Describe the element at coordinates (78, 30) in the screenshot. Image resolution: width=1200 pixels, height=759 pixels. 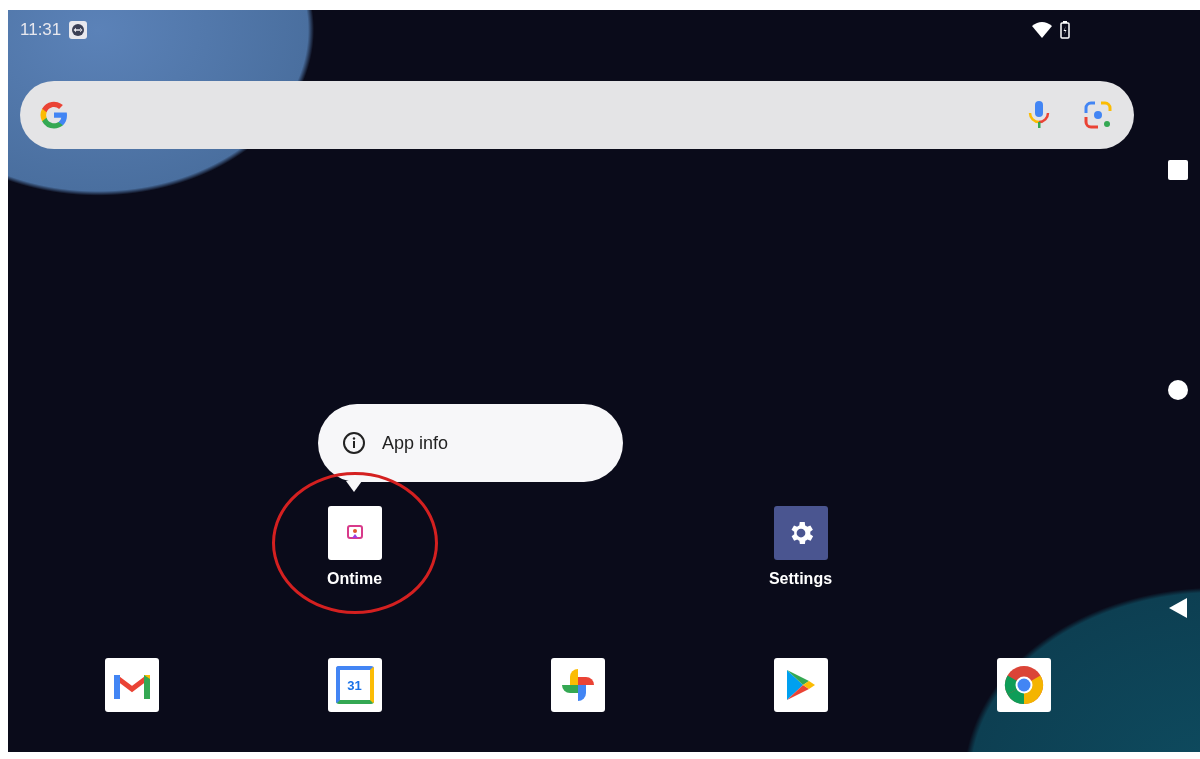
I see `remote-arrows-icon` at that location.